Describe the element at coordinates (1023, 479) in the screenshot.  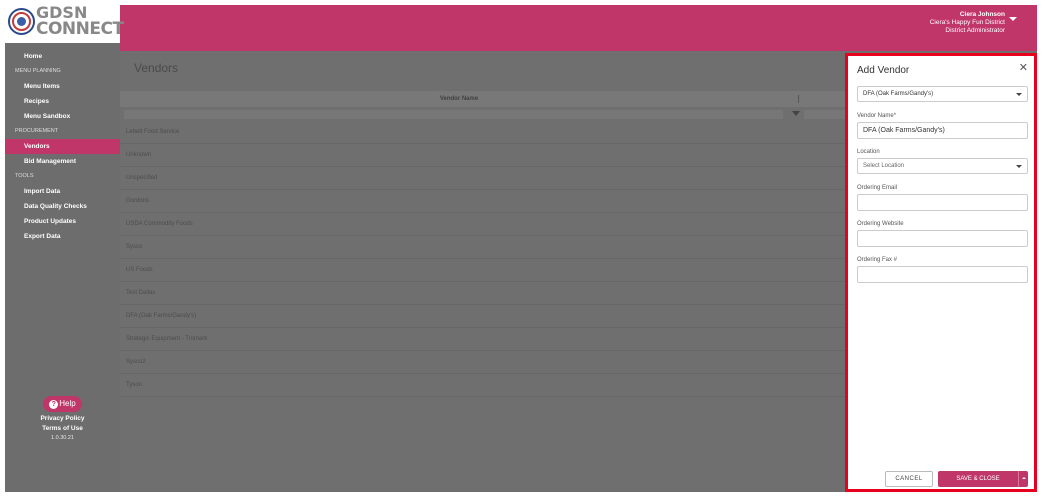
I see `chevron-up-icon` at that location.